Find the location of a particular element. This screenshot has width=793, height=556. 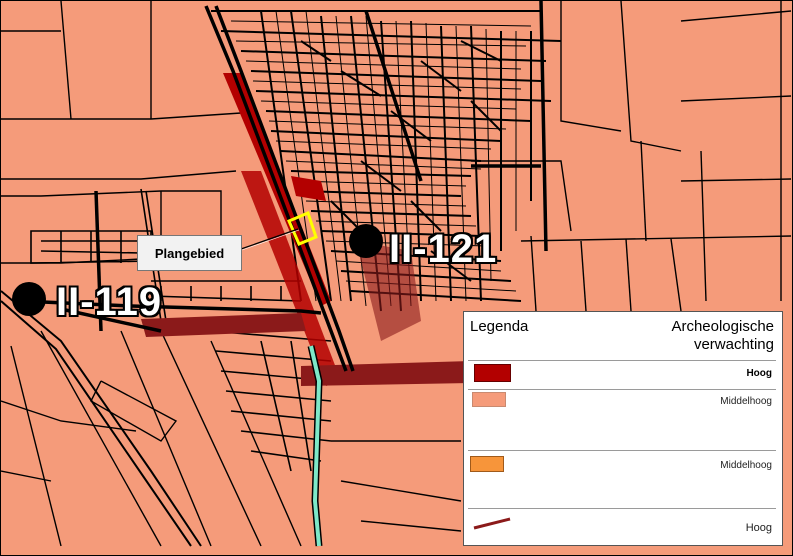

legend-subtitle-line-1: Archeologische is located at coordinates (722, 326).